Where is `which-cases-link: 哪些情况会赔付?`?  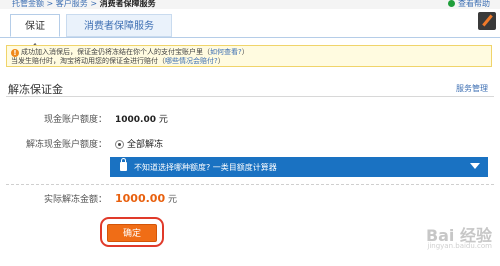
which-cases-link: 哪些情况会赔付? is located at coordinates (191, 61).